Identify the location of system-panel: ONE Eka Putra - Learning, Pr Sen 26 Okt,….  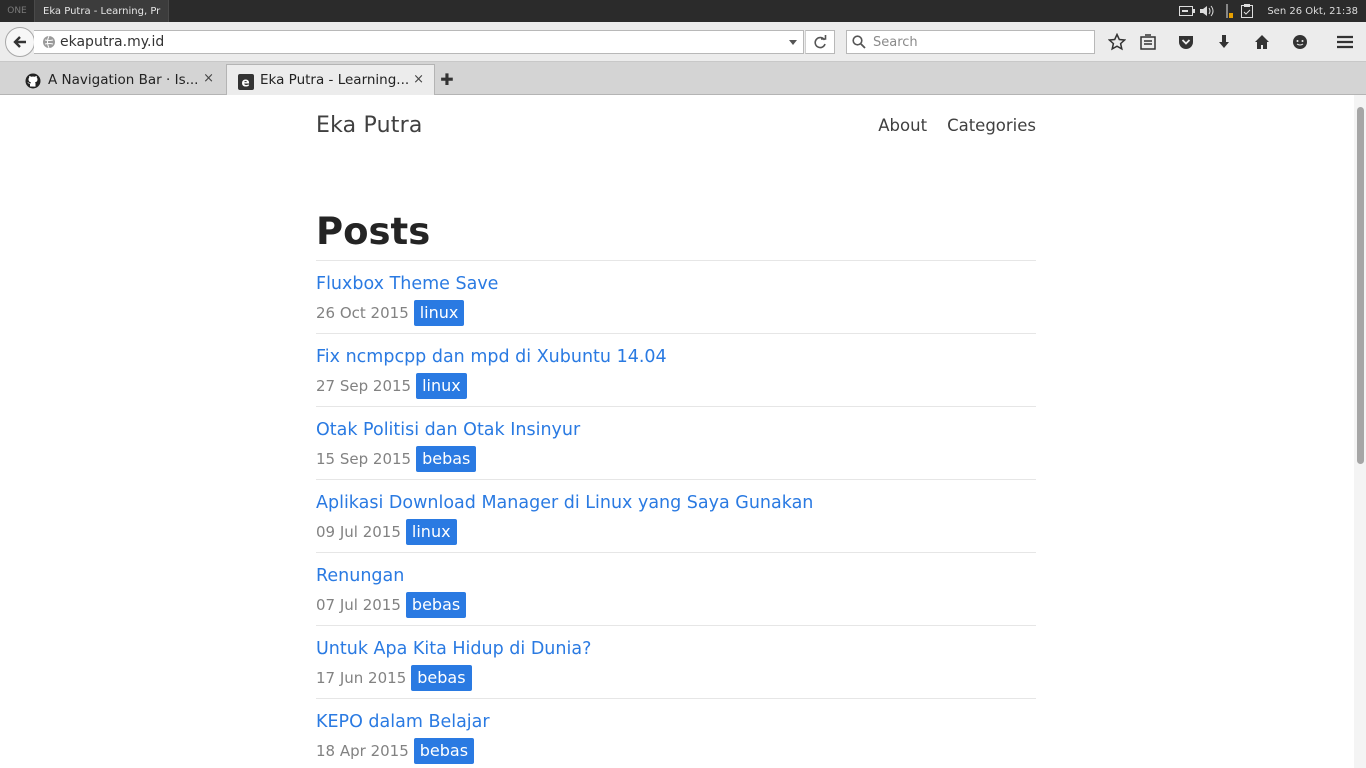
(683, 11).